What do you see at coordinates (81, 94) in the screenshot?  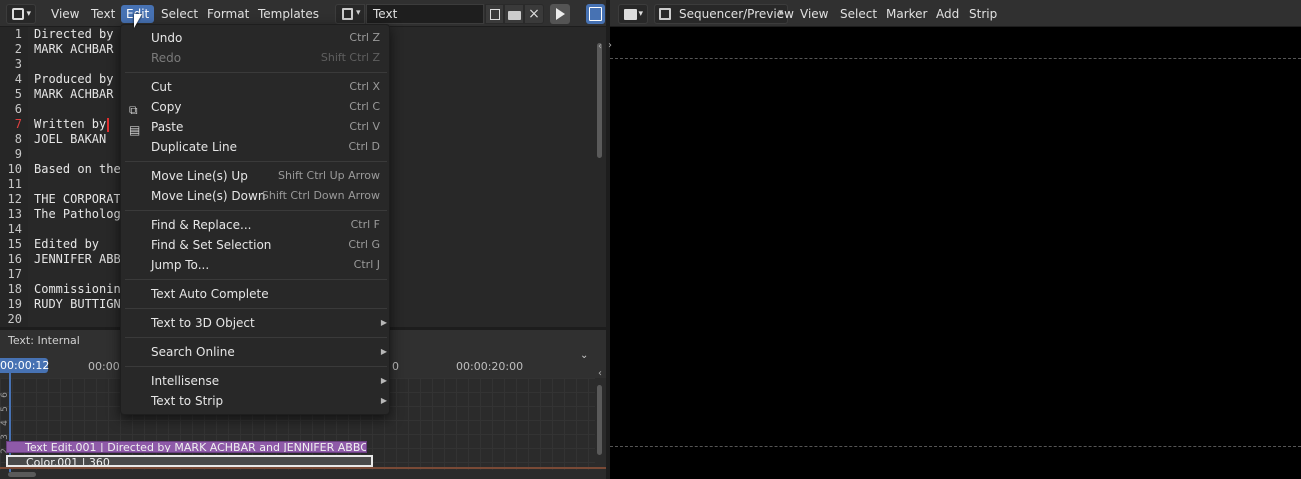 I see `line-text: MARK ACHBAR a` at bounding box center [81, 94].